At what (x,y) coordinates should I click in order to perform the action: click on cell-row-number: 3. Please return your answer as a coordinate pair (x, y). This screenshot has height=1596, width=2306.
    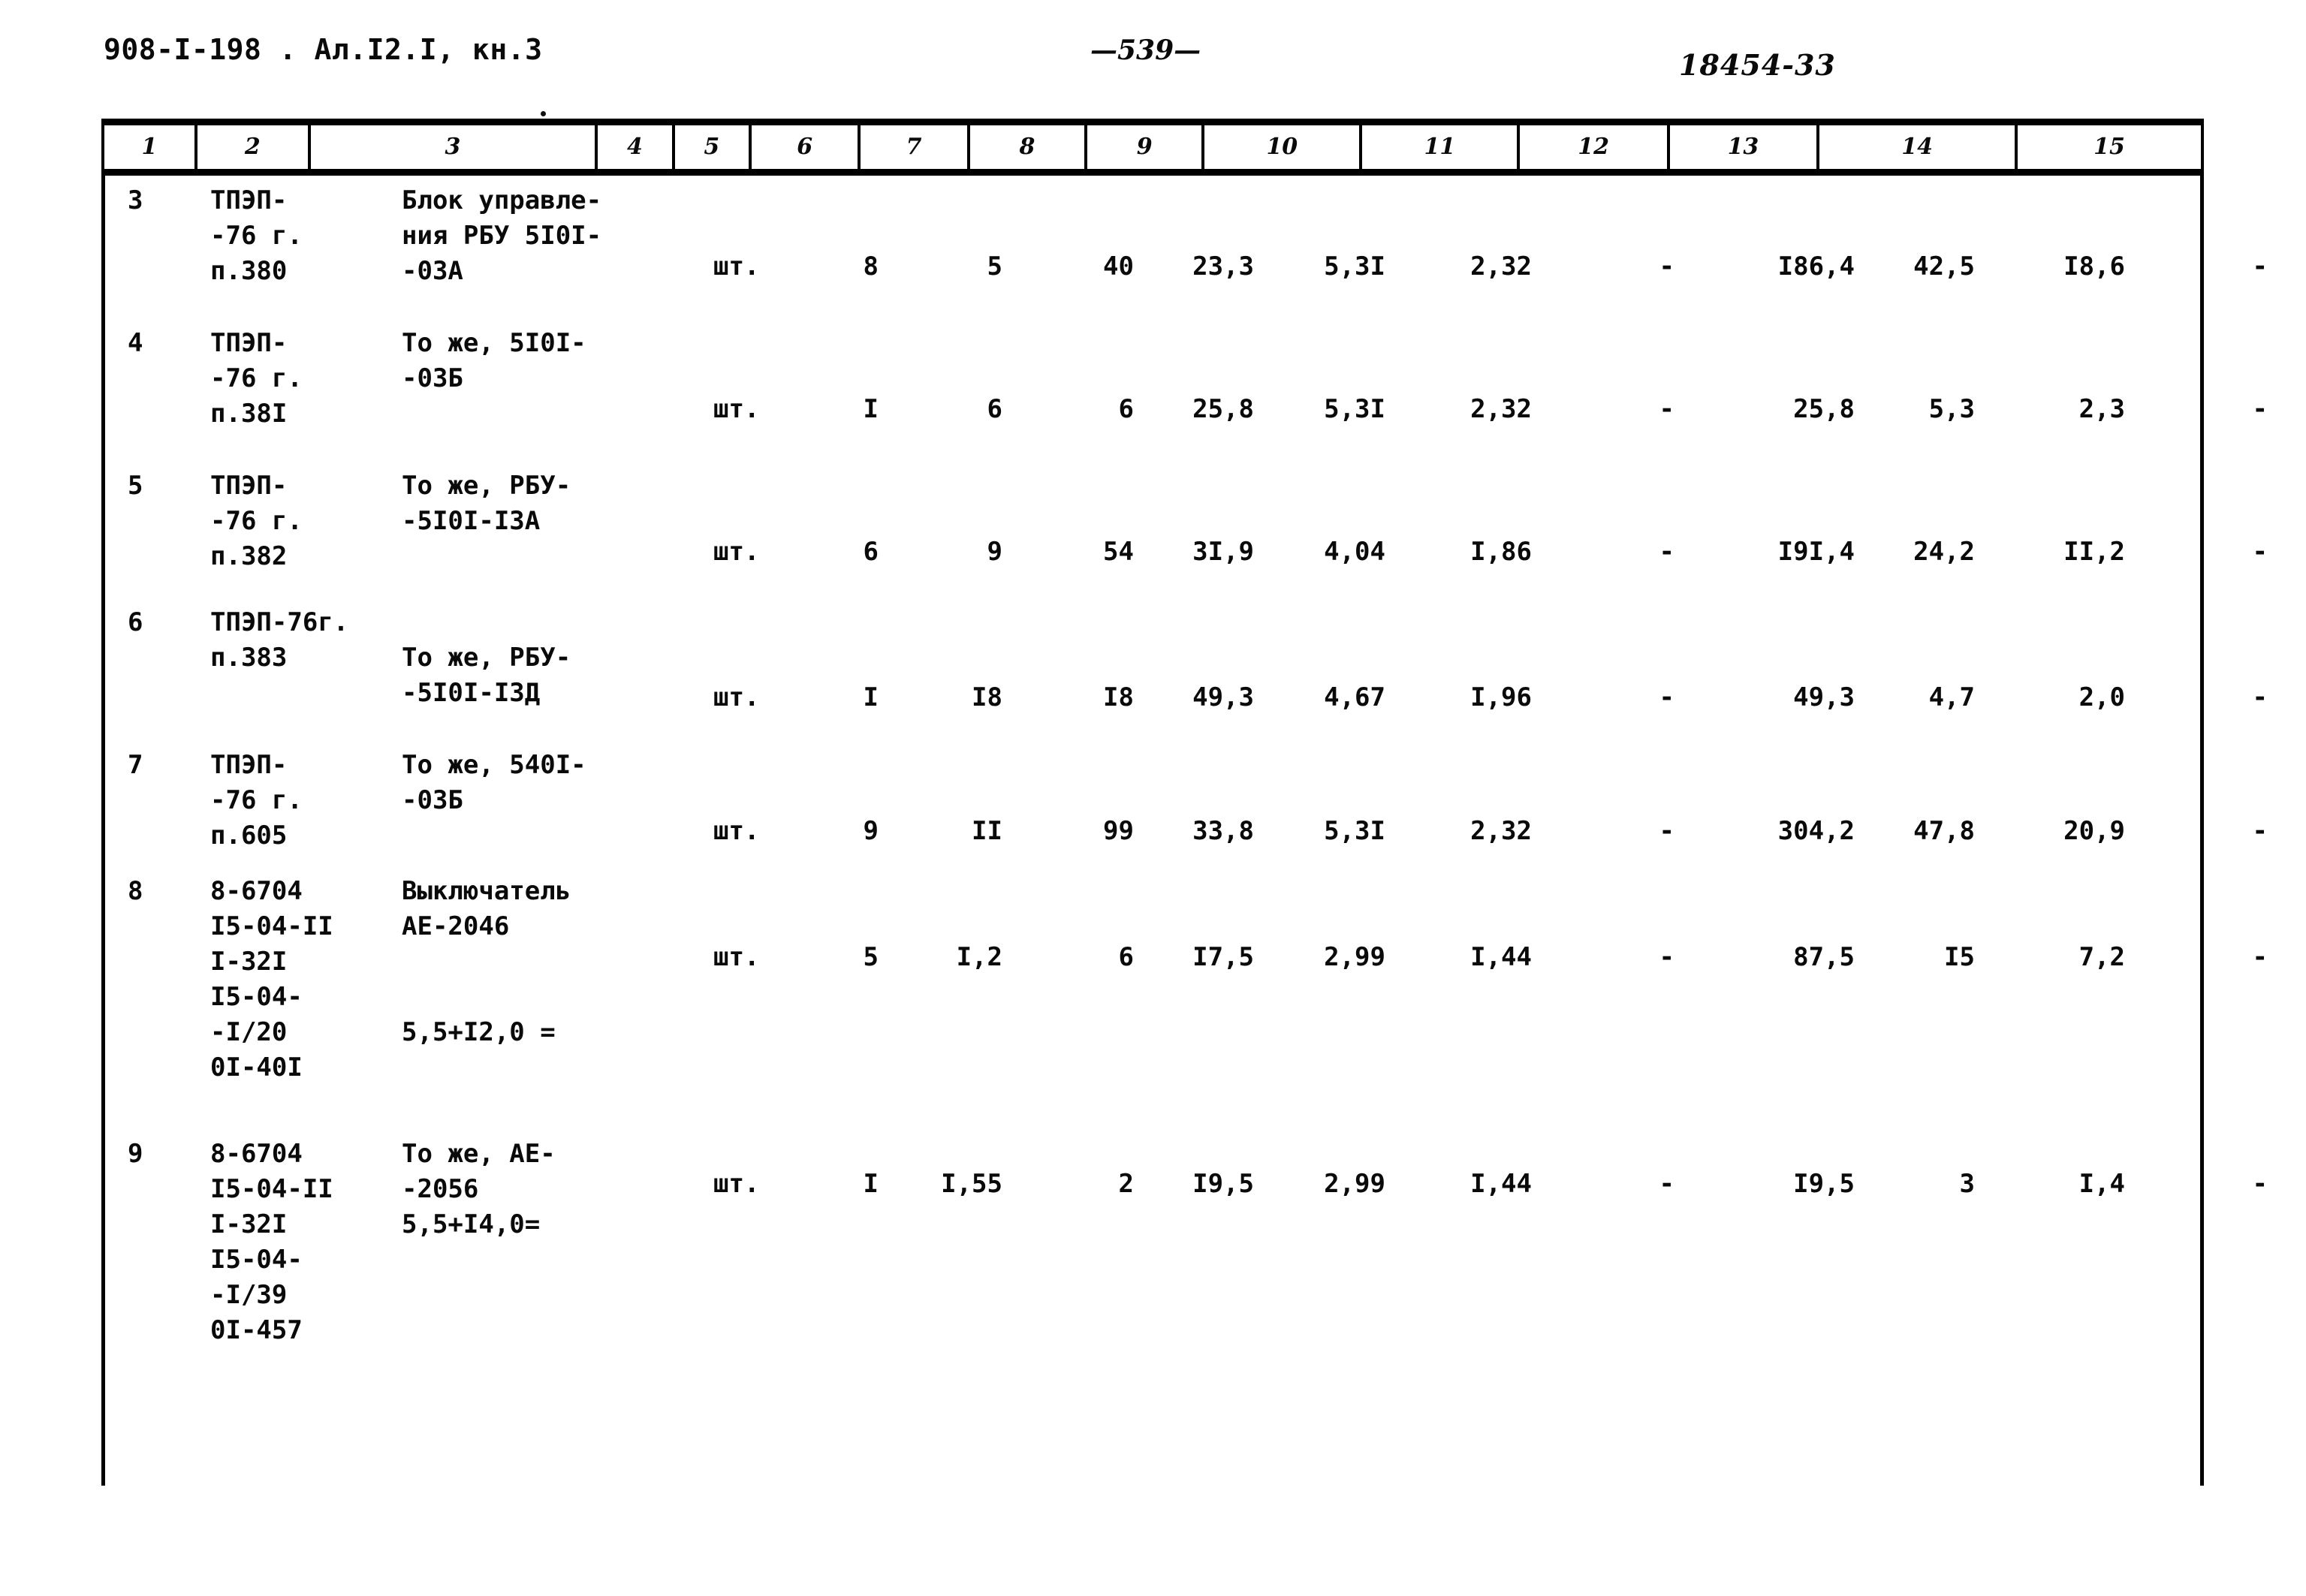
    Looking at the image, I should click on (135, 200).